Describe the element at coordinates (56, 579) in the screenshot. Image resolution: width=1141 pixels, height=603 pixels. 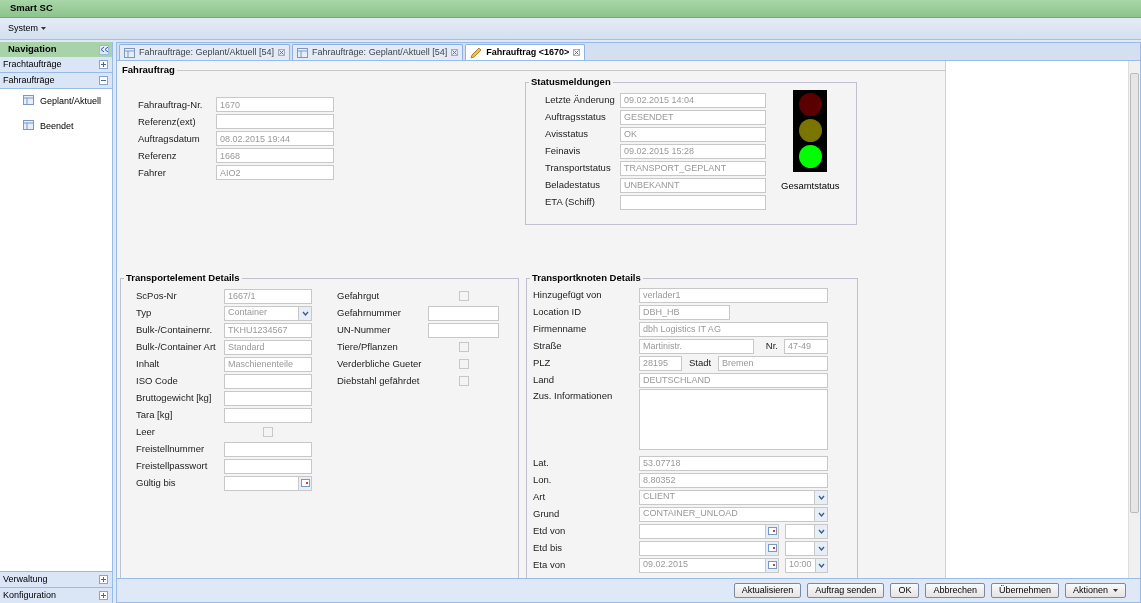
I see `sidebar-section: Verwaltung` at that location.